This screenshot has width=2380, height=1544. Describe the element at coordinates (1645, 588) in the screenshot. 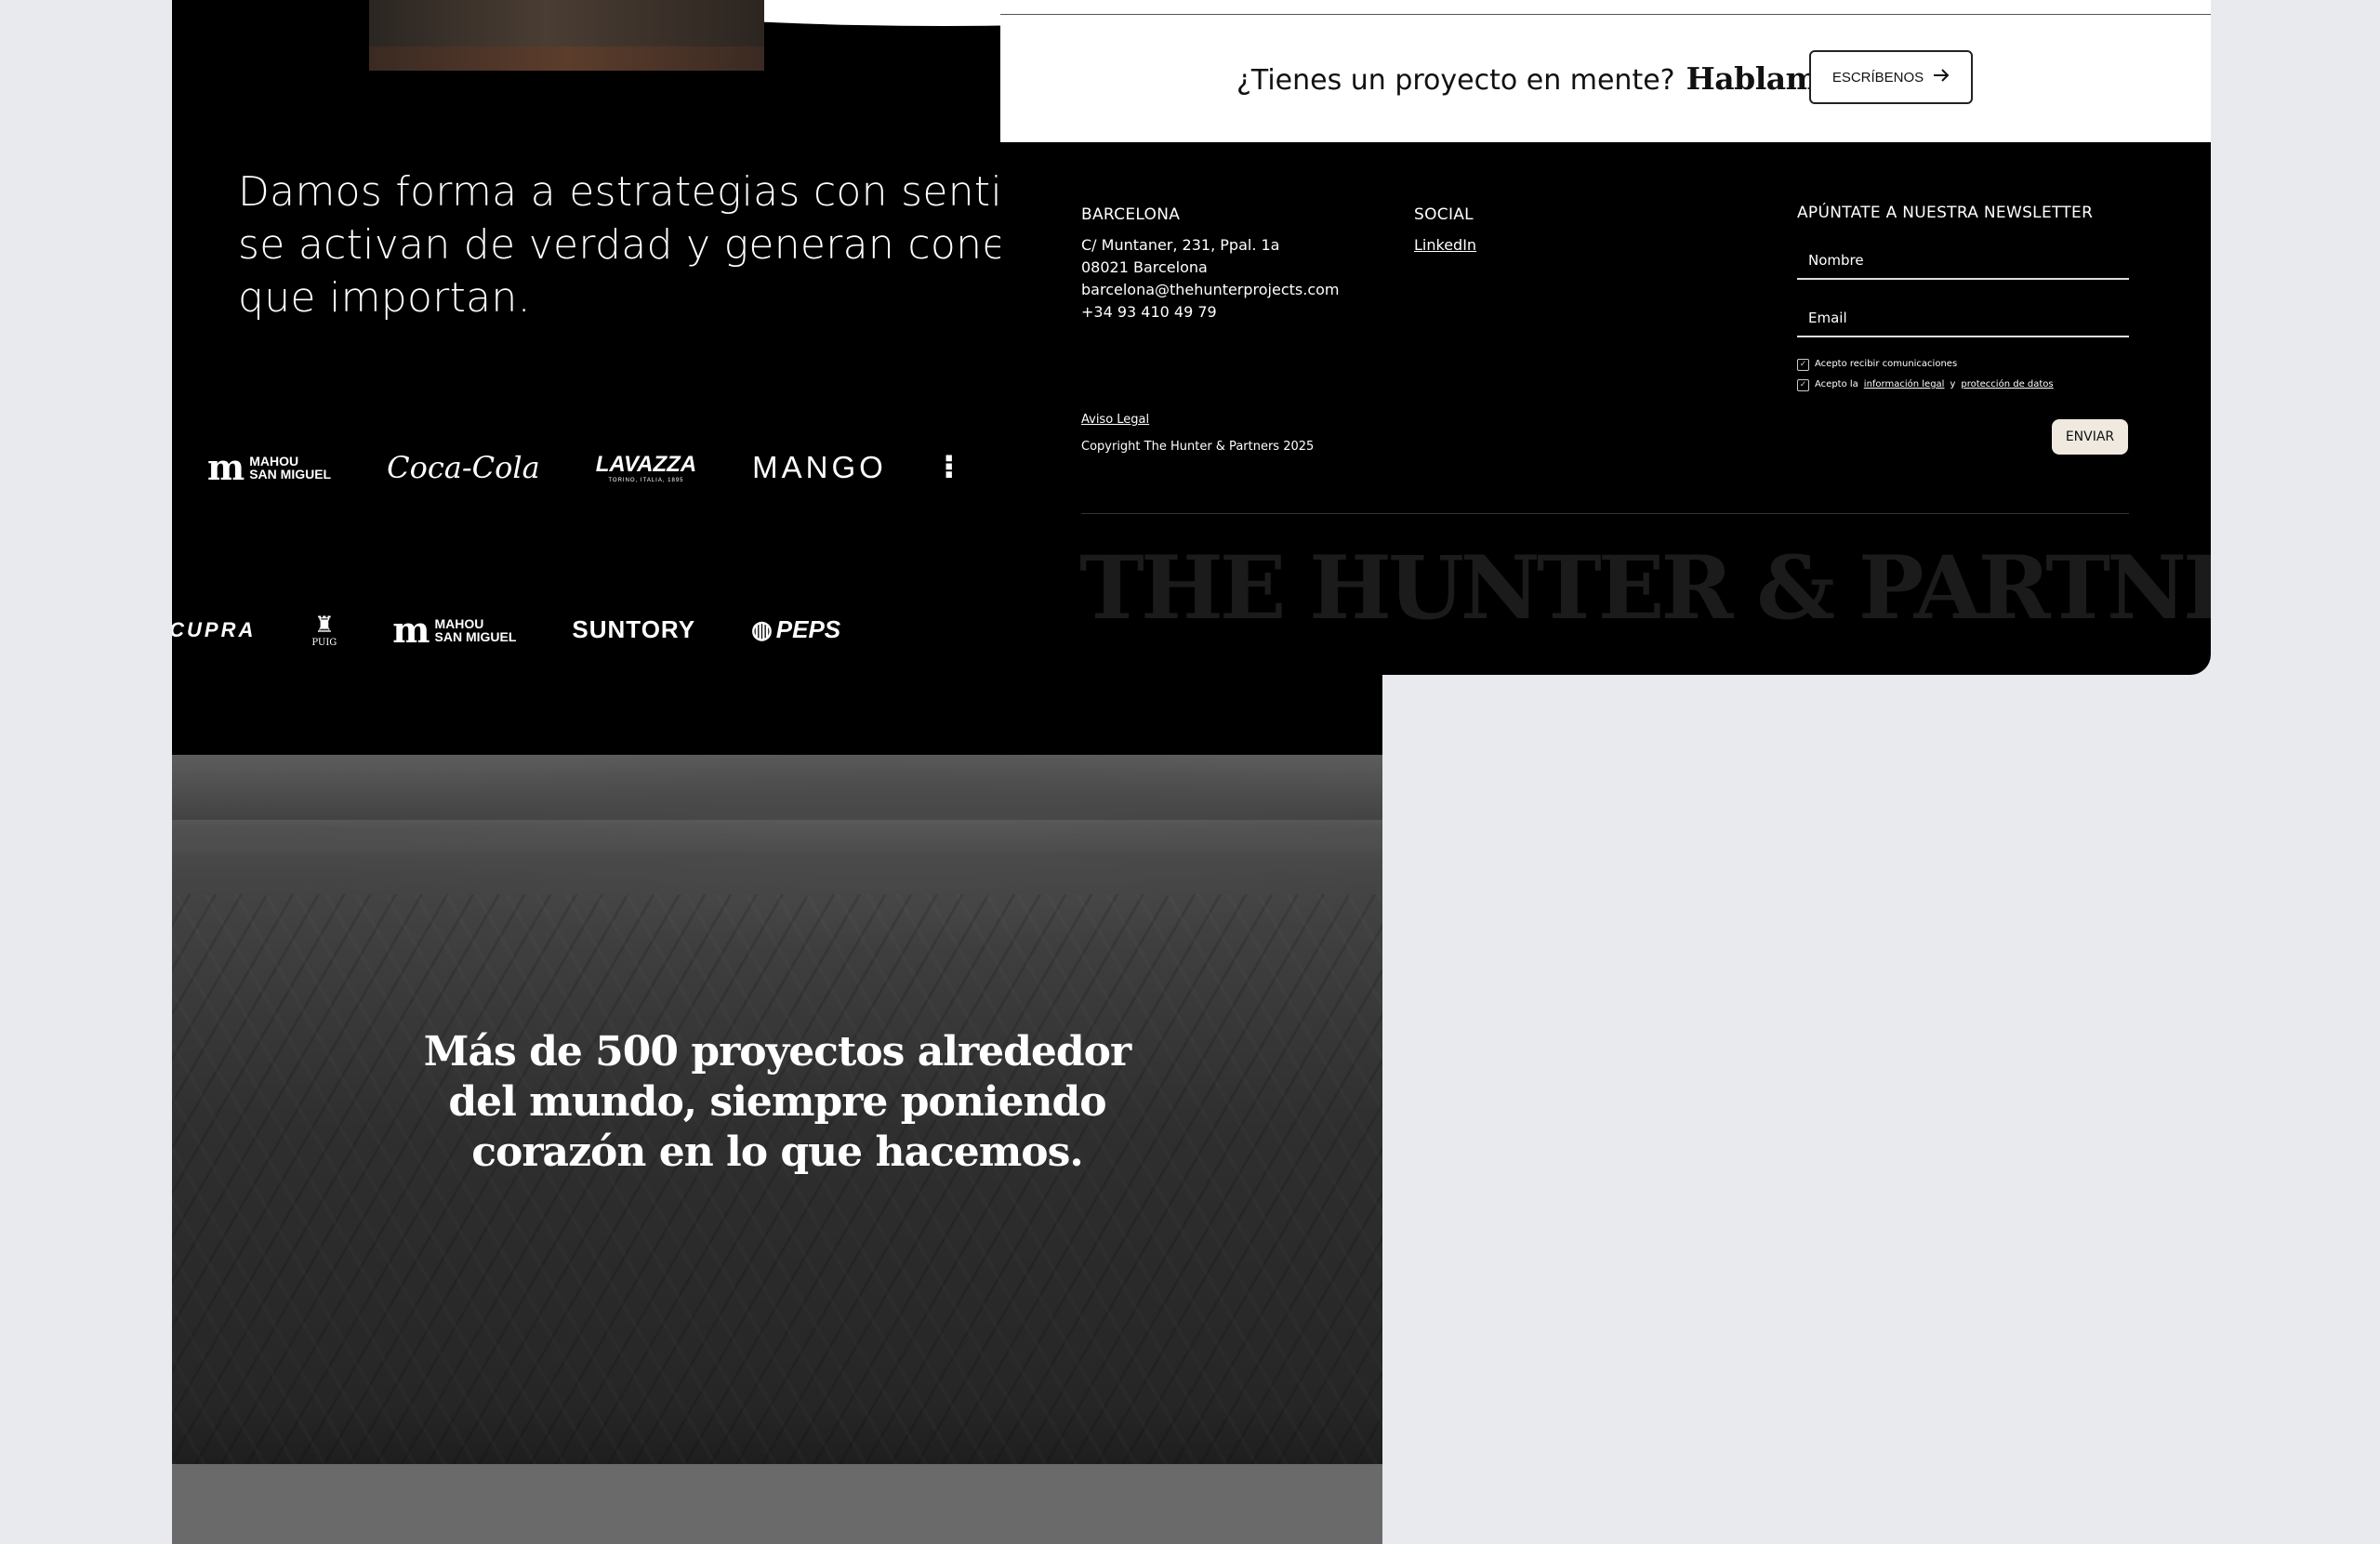

I see `brand-wordmark: THE HUNTER & PARTNERS` at that location.